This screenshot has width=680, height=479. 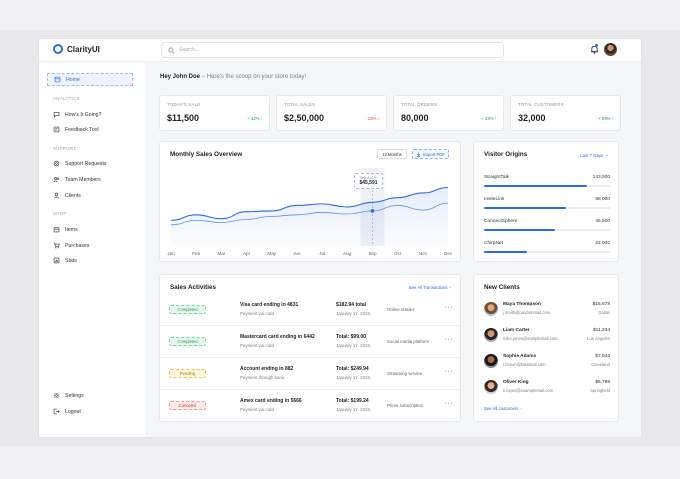 I want to click on x-tick-label: Nov, so click(x=422, y=253).